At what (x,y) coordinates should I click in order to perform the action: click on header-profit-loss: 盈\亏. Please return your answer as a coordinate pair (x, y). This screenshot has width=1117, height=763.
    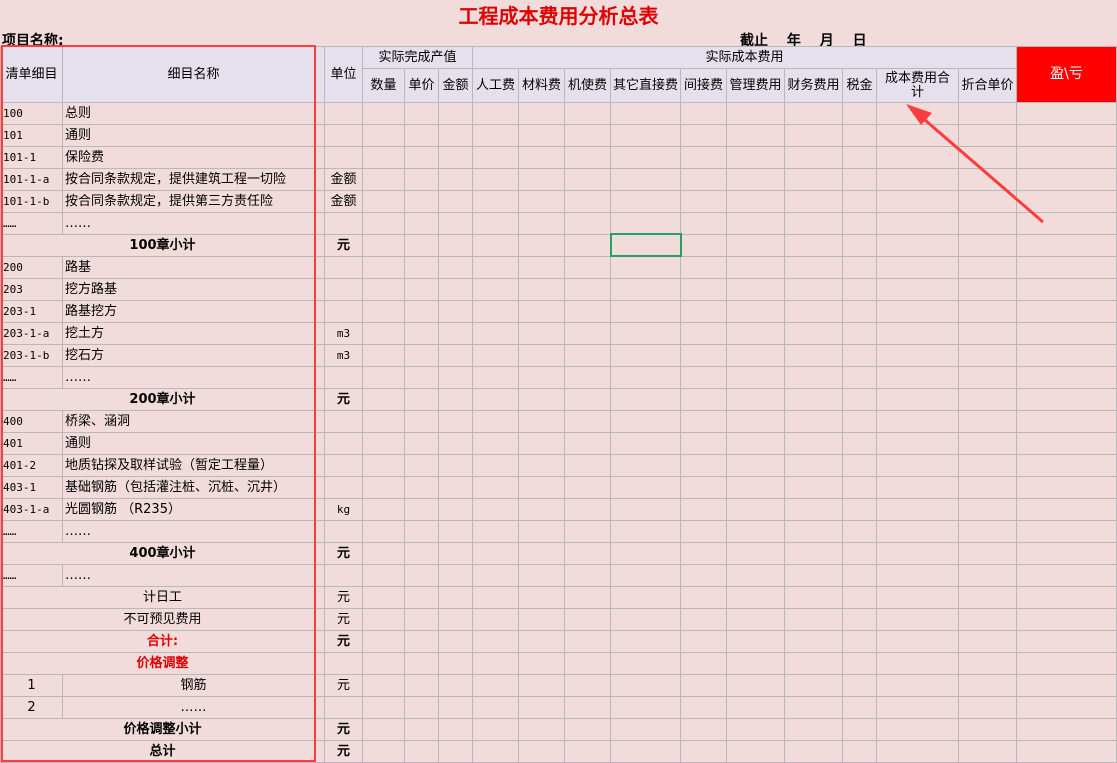
    Looking at the image, I should click on (1066, 74).